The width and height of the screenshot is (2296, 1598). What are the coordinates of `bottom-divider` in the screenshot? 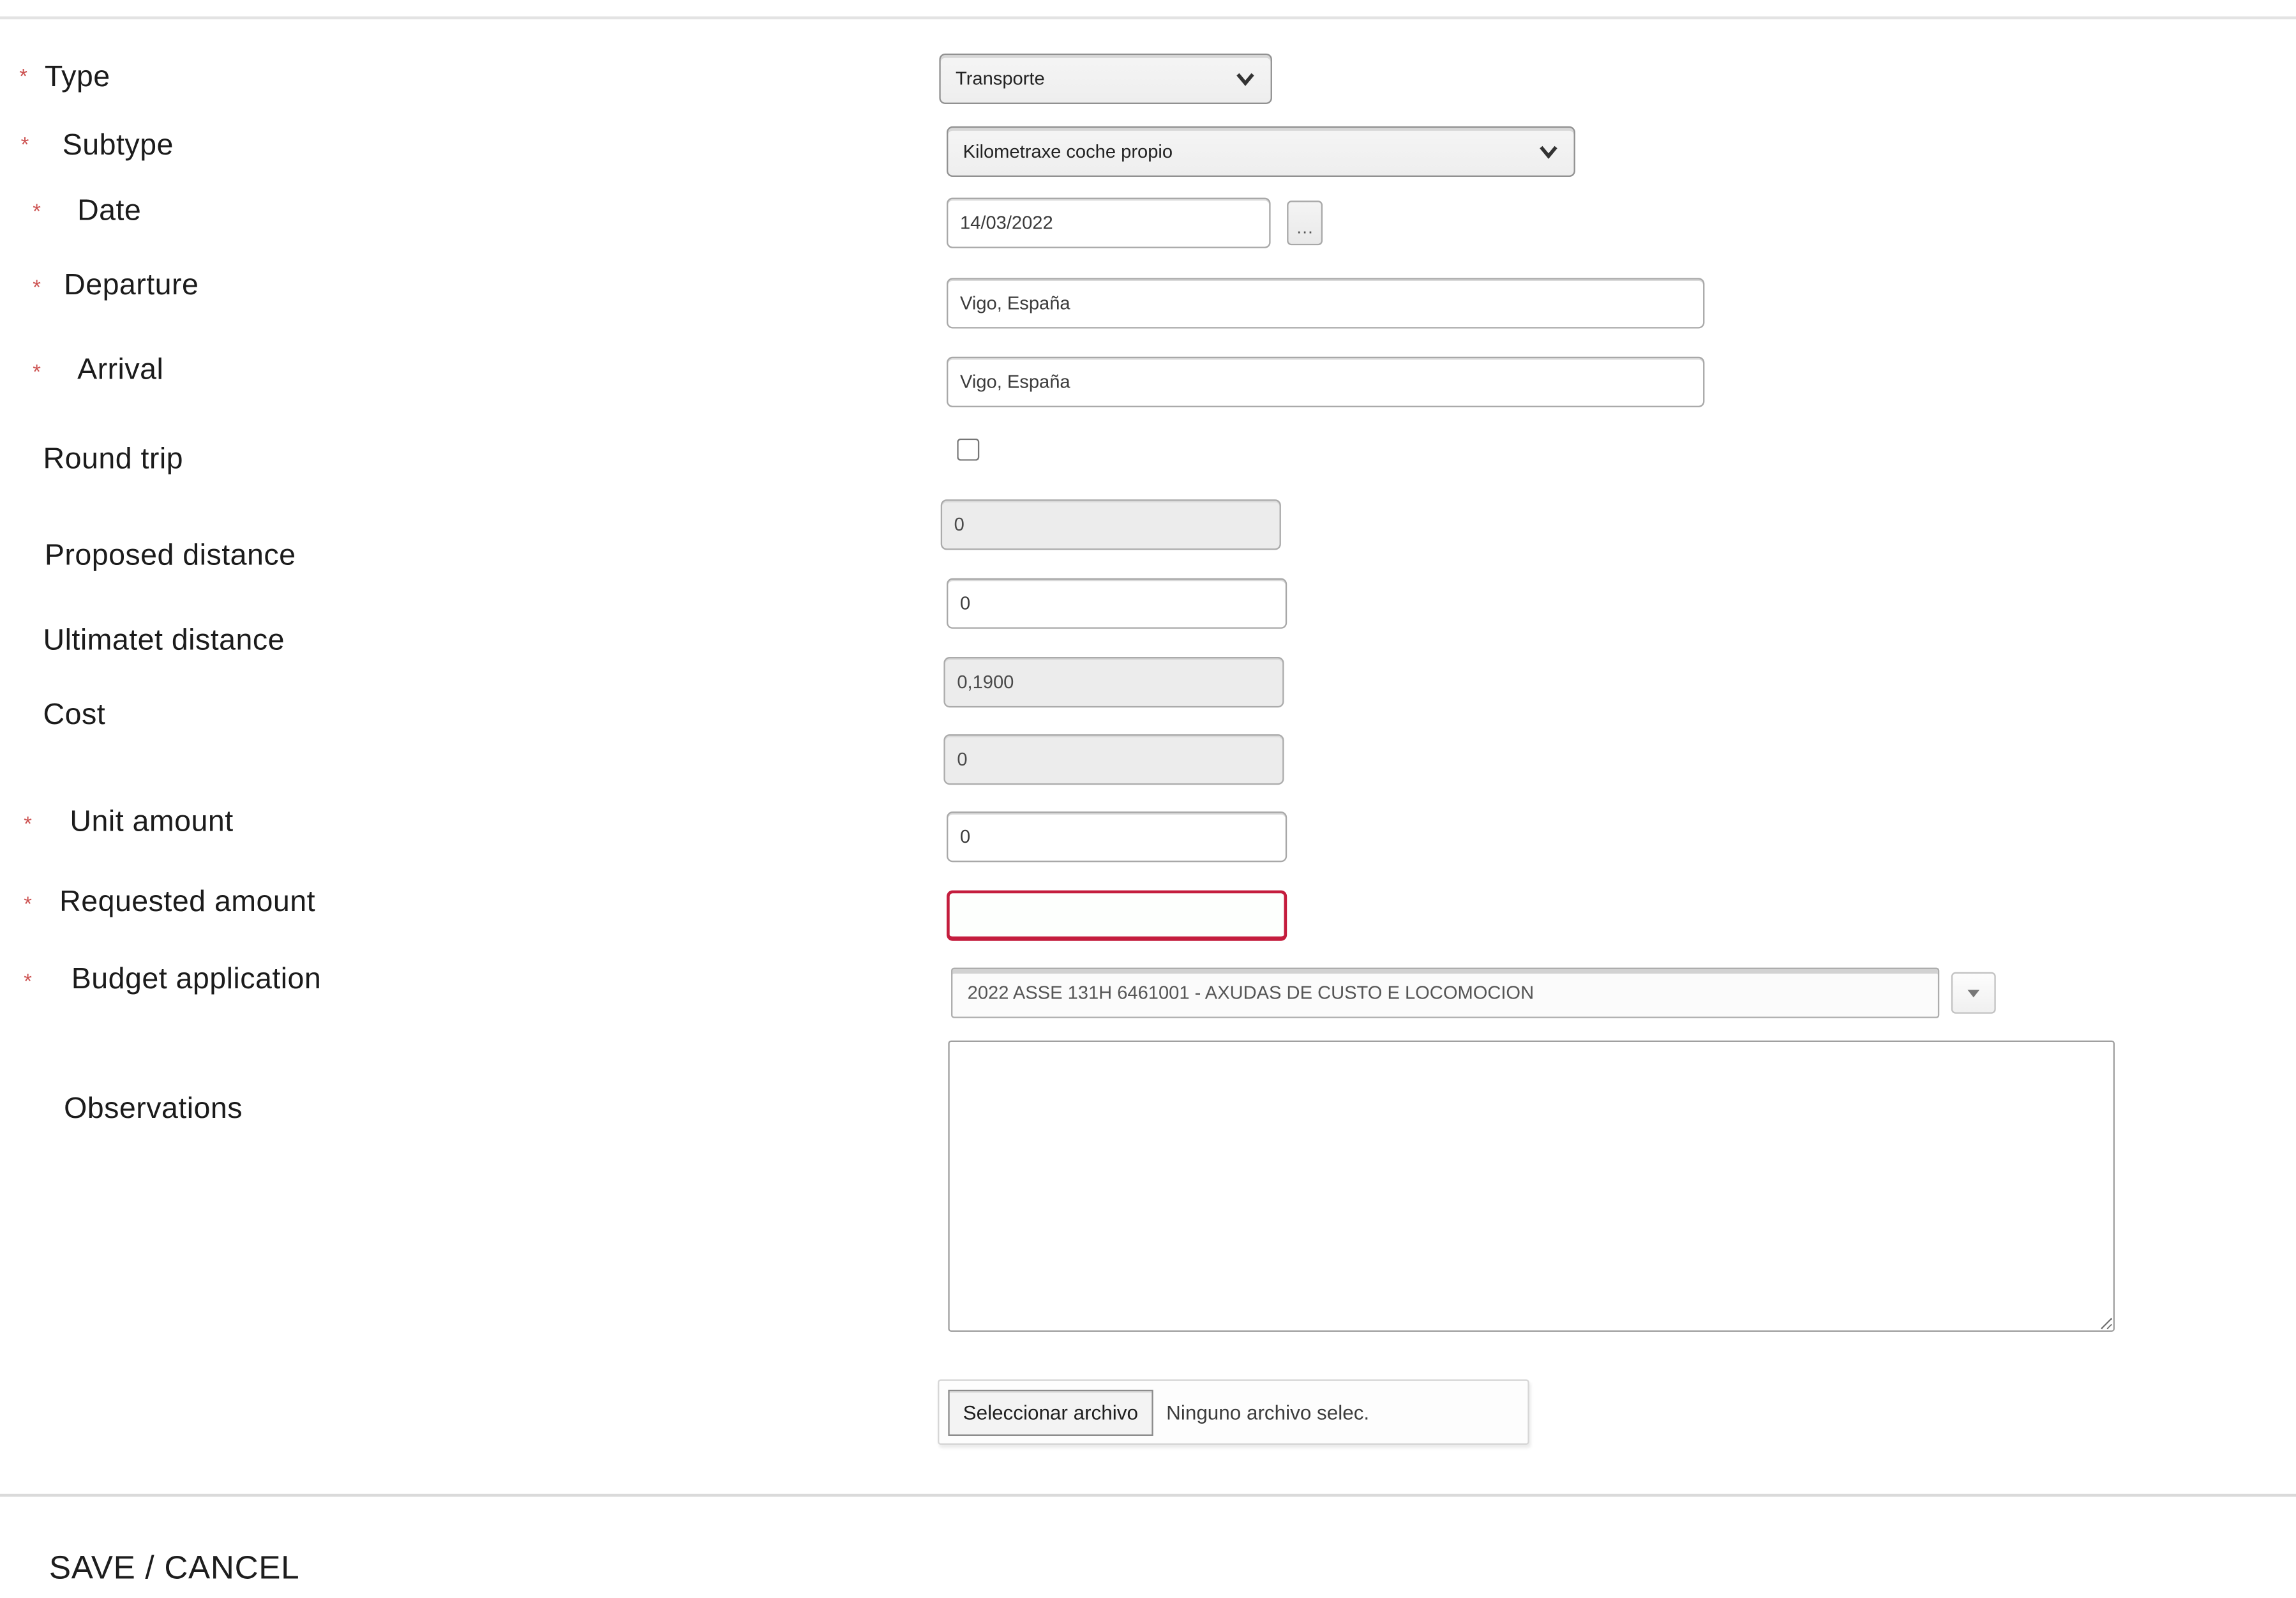 It's located at (1148, 1495).